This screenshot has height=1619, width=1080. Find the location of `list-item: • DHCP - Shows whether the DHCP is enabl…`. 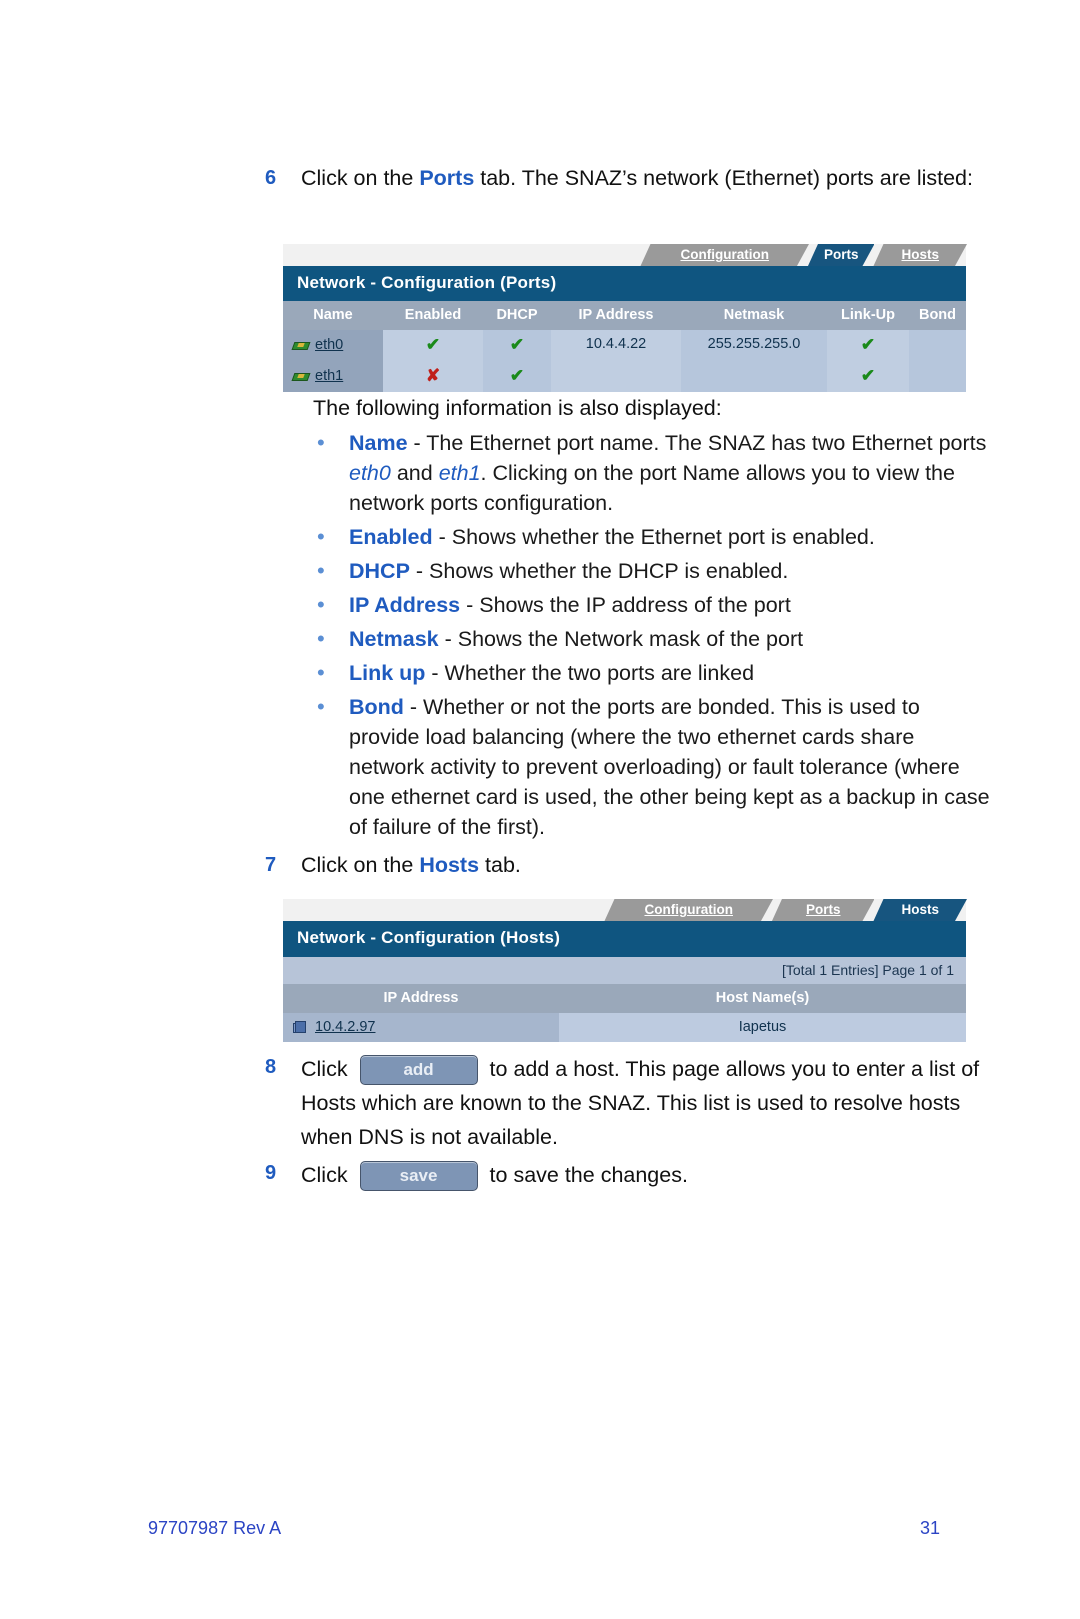

list-item: • DHCP - Shows whether the DHCP is enabl… is located at coordinates (652, 571).